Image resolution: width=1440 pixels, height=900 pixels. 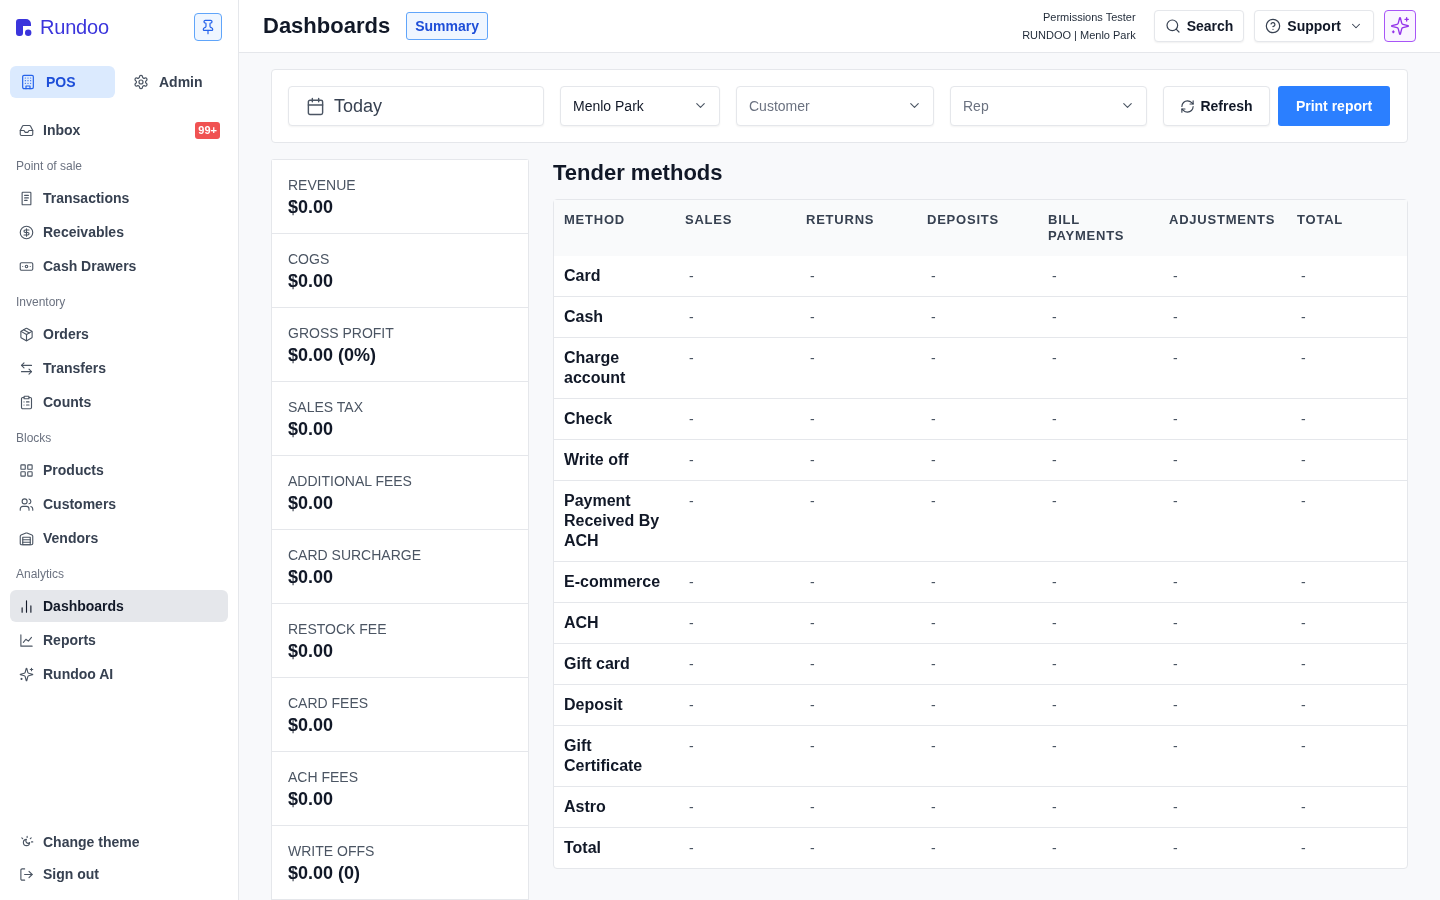 I want to click on brand-name: Rundoo, so click(x=74, y=27).